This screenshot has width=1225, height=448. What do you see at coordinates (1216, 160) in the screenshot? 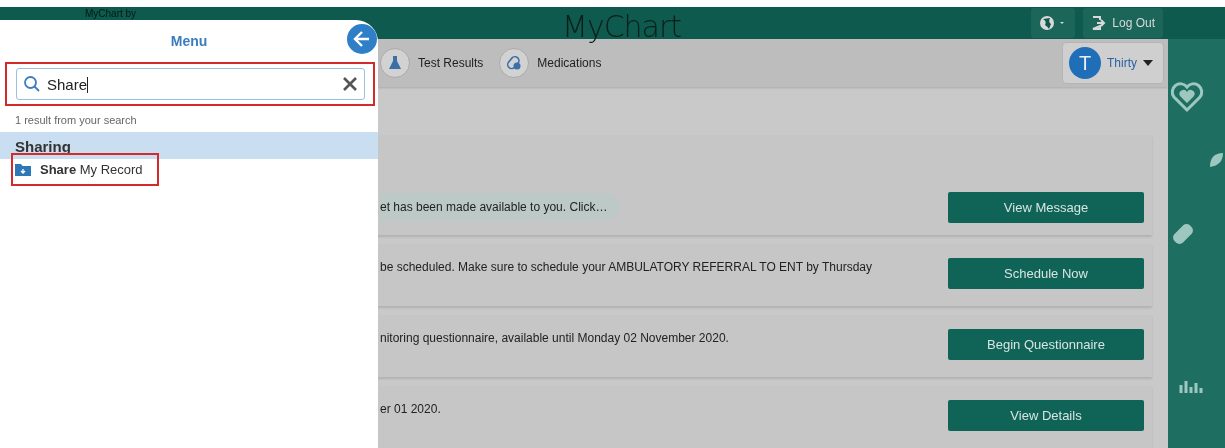
I see `leaf-icon` at bounding box center [1216, 160].